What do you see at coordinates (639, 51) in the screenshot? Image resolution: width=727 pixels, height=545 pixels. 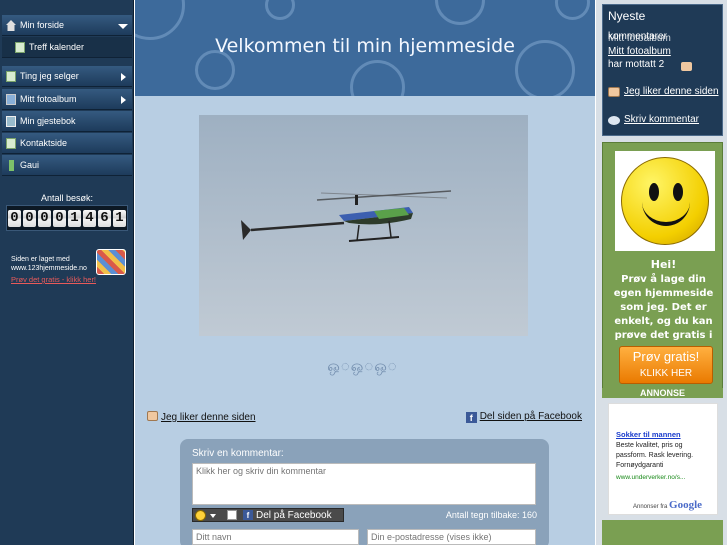 I see `photo-album-link: Mitt fotoalbum` at bounding box center [639, 51].